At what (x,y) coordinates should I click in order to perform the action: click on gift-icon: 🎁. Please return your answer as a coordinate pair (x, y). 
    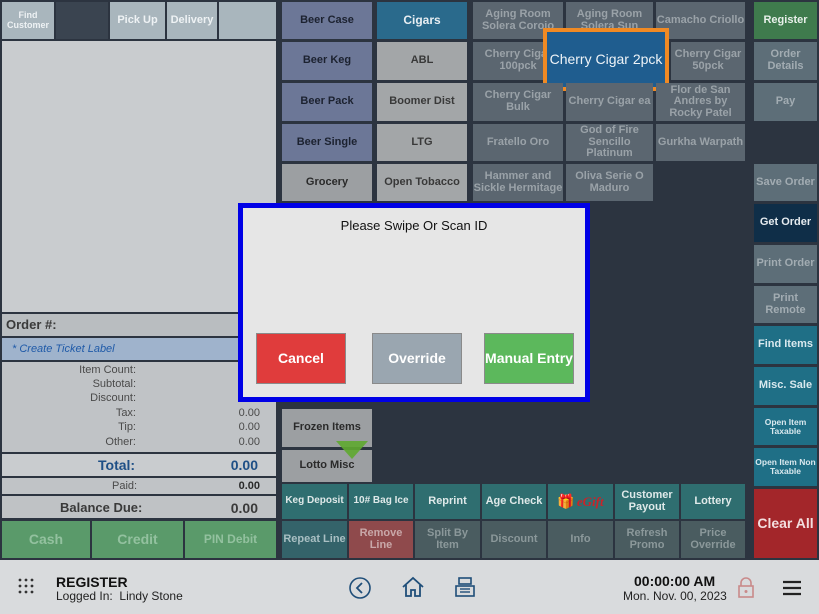
    Looking at the image, I should click on (566, 501).